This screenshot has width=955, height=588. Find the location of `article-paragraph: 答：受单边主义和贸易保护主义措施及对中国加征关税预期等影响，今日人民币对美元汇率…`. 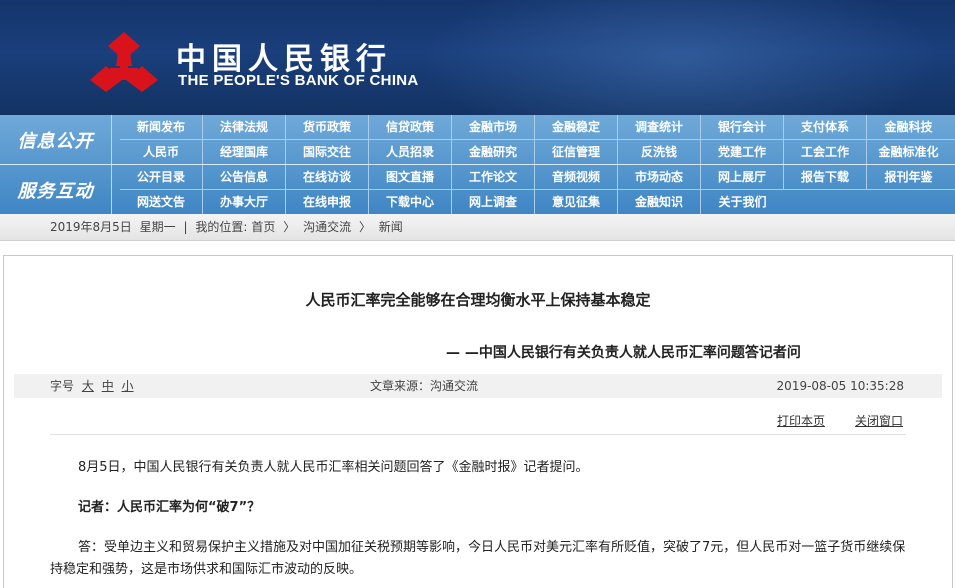

article-paragraph: 答：受单边主义和贸易保护主义措施及对中国加征关税预期等影响，今日人民币对美元汇率… is located at coordinates (478, 558).